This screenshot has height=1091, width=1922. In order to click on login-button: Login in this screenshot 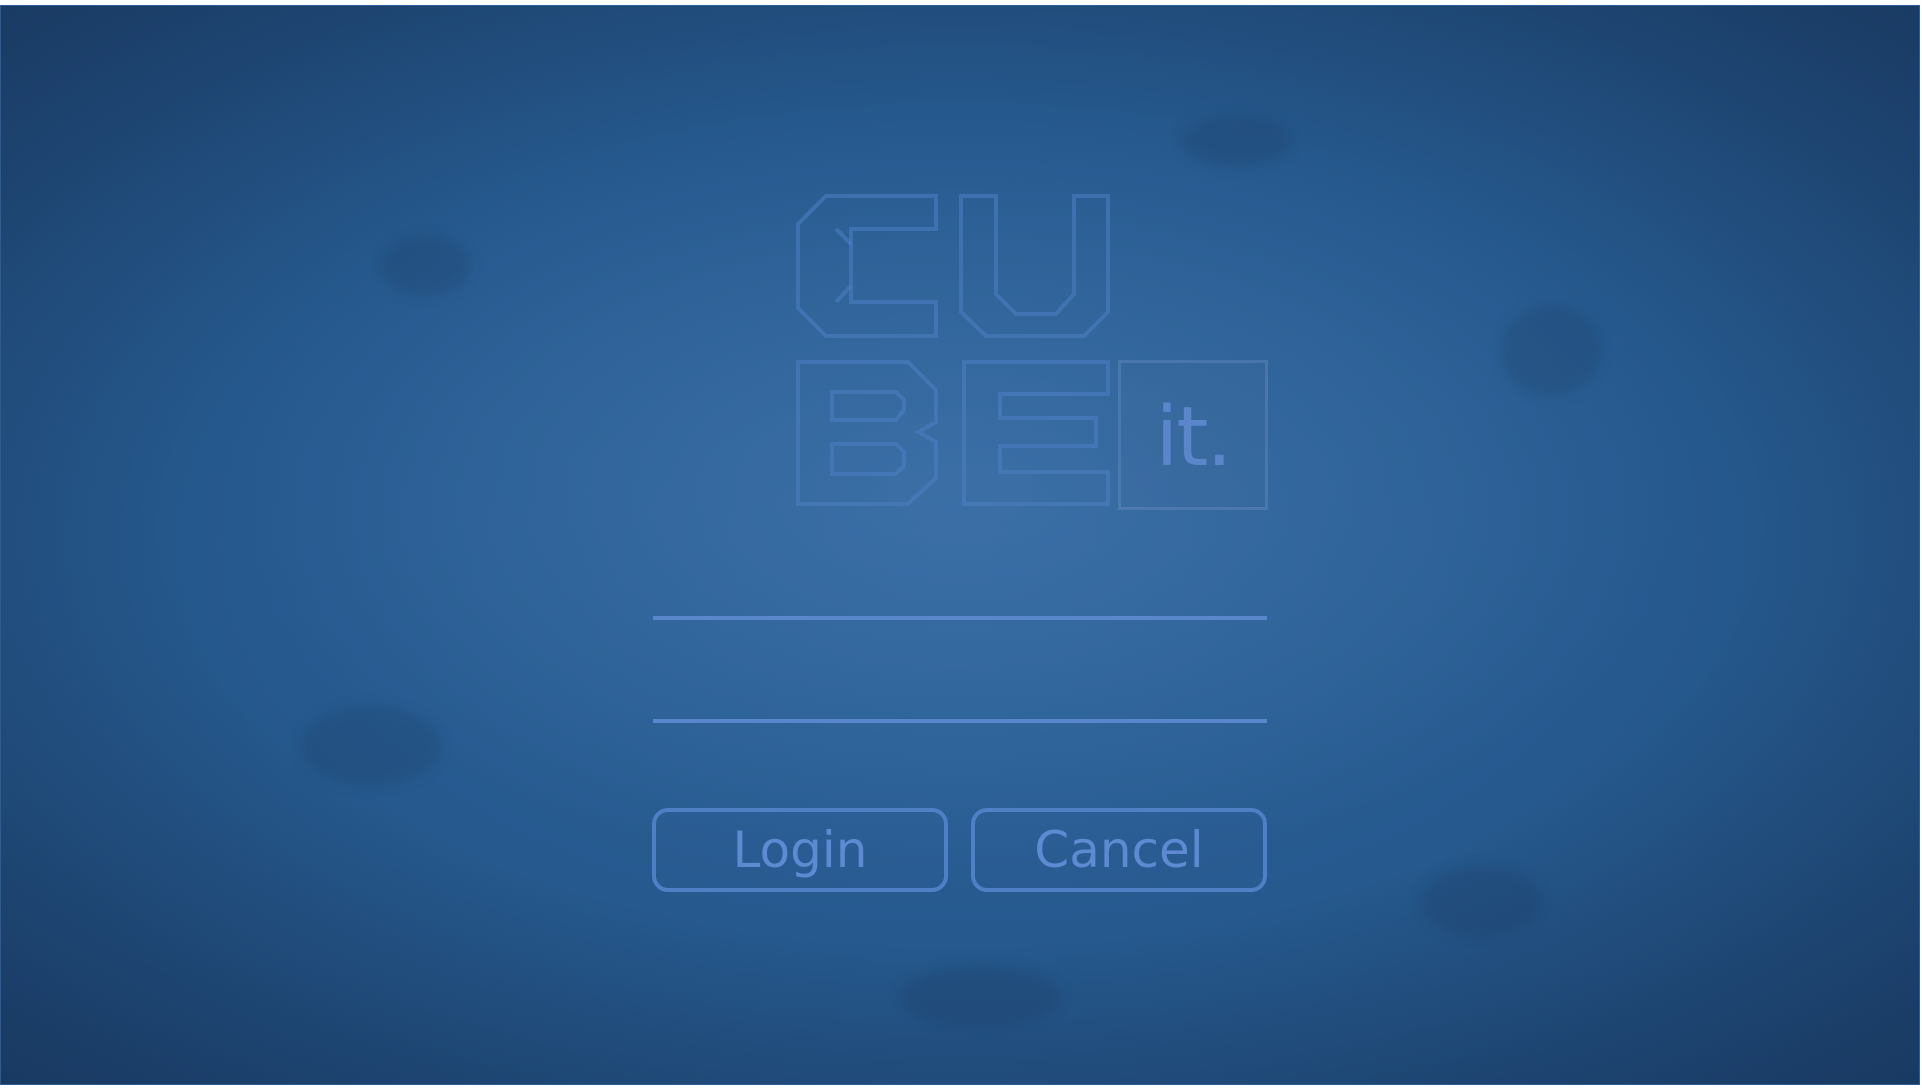, I will do `click(800, 850)`.